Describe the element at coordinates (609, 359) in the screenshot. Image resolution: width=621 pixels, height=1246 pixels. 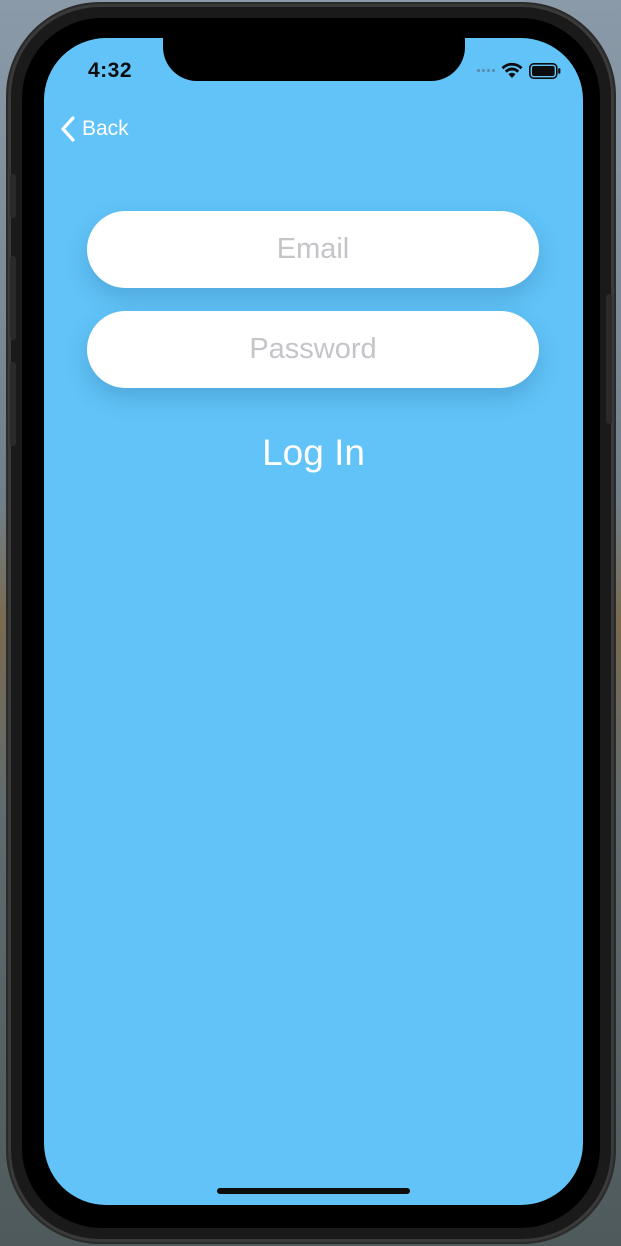
I see `power-button` at that location.